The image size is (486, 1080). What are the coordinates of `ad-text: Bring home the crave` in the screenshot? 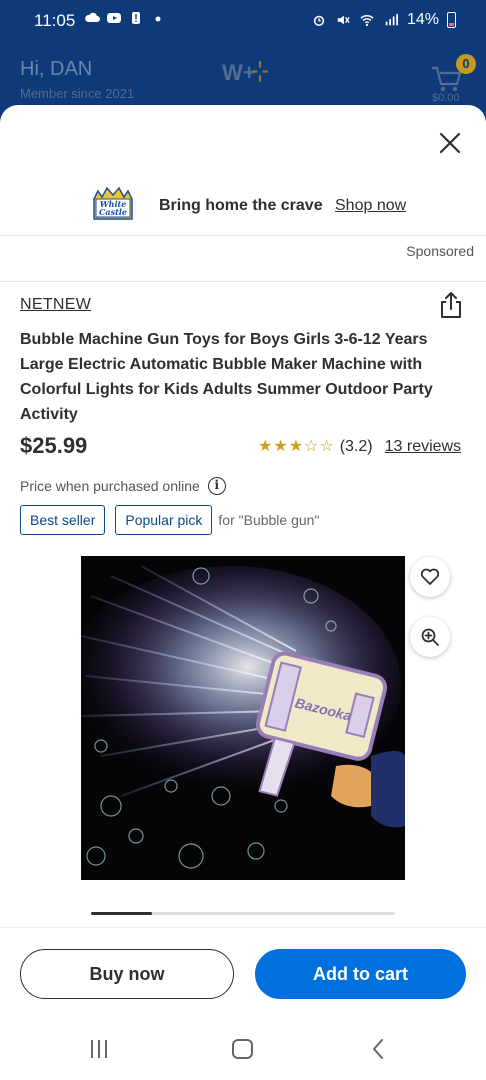 It's located at (241, 205).